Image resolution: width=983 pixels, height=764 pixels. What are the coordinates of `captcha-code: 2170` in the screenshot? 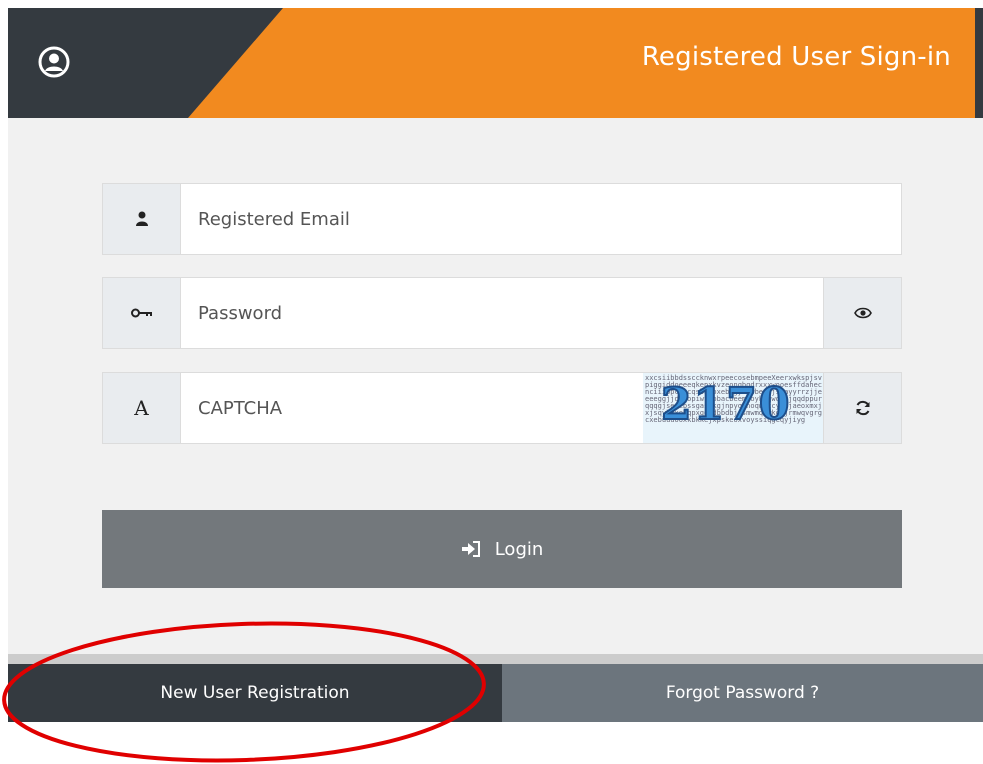 It's located at (726, 404).